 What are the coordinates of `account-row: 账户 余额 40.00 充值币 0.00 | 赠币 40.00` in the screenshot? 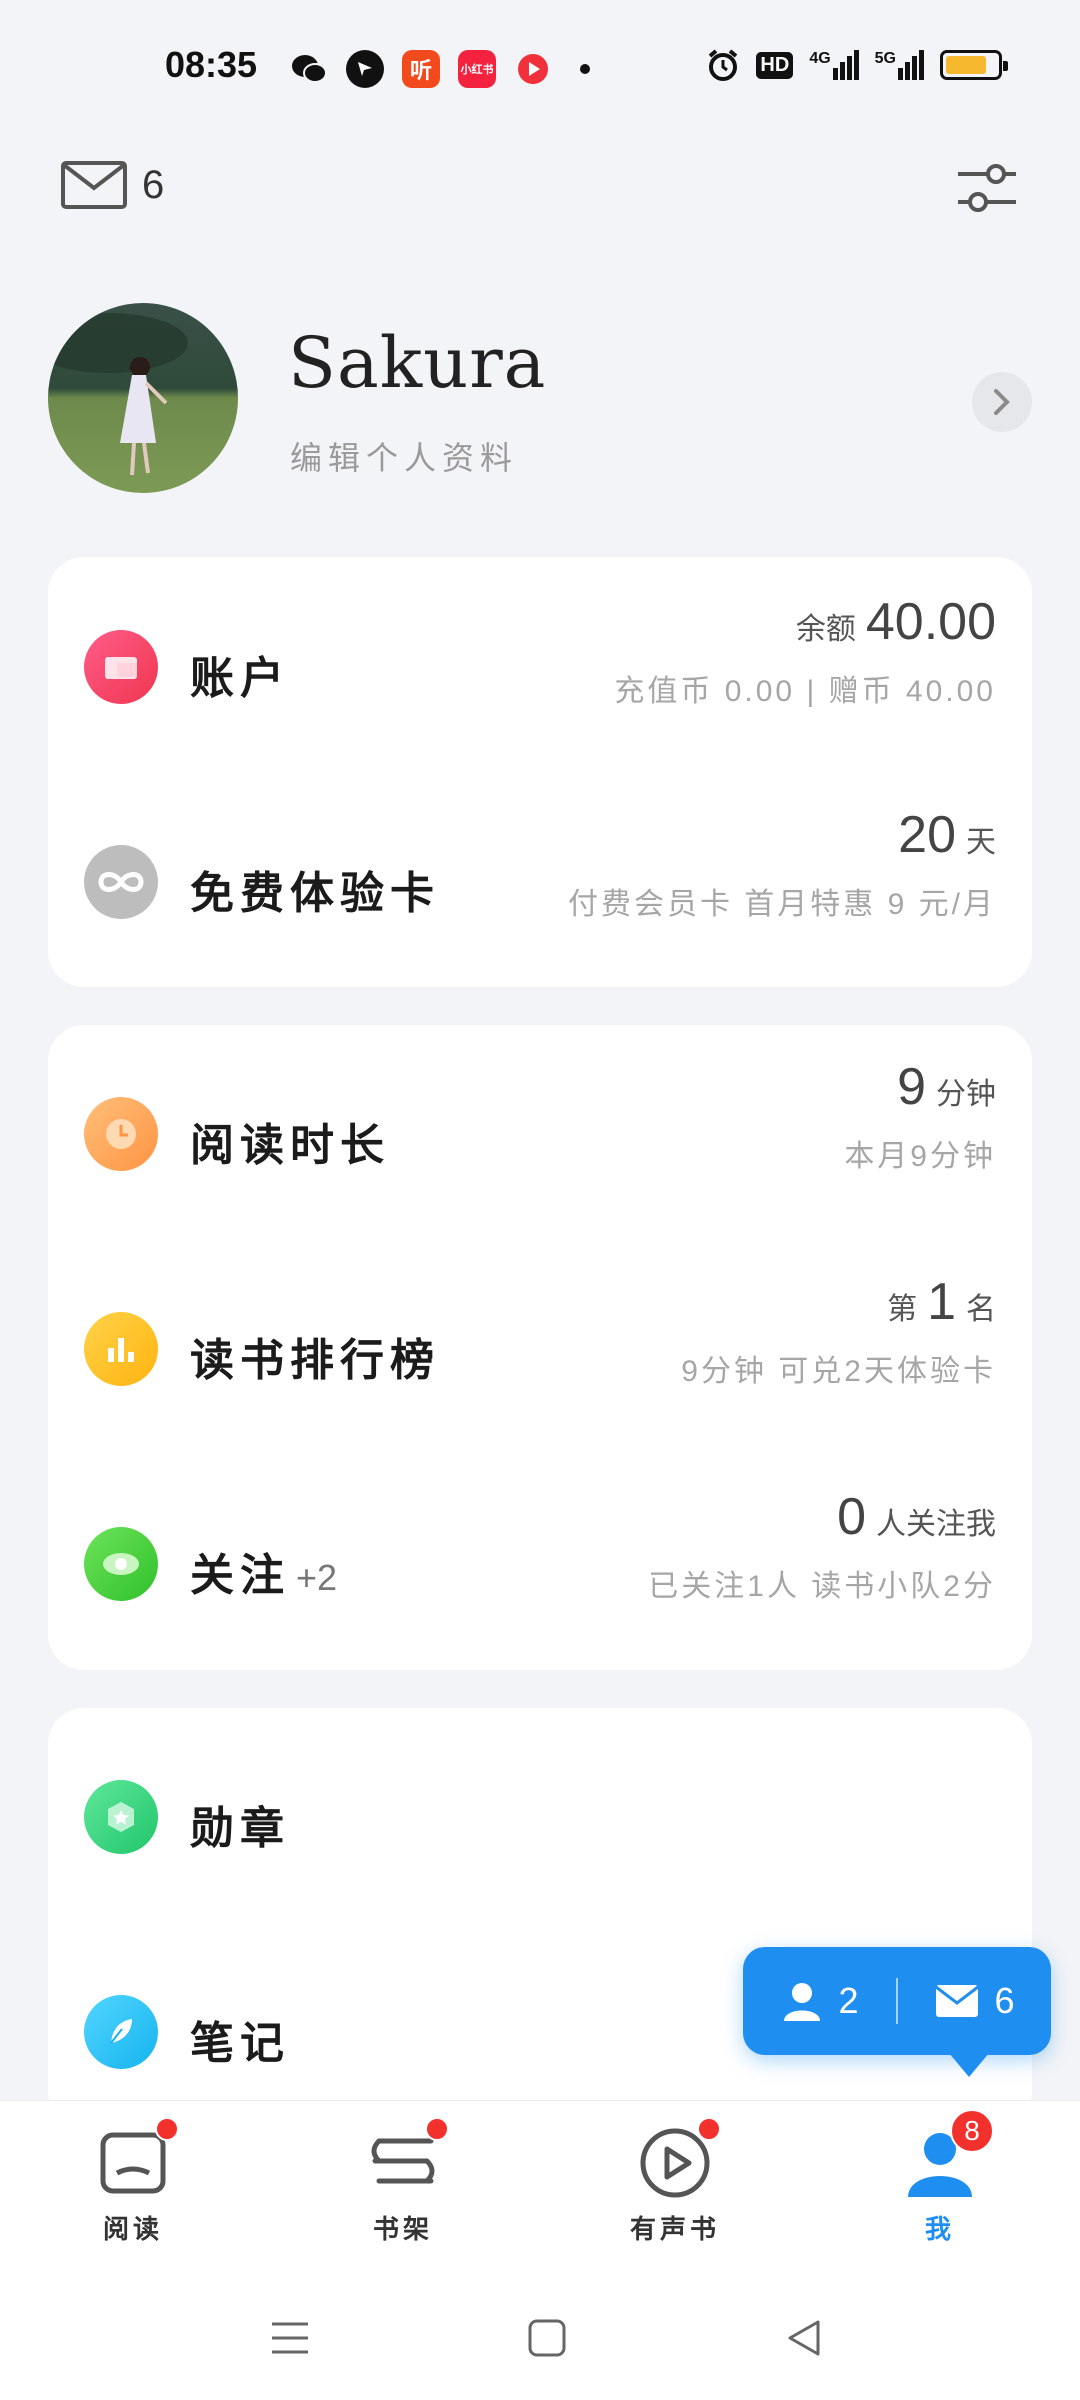 It's located at (540, 667).